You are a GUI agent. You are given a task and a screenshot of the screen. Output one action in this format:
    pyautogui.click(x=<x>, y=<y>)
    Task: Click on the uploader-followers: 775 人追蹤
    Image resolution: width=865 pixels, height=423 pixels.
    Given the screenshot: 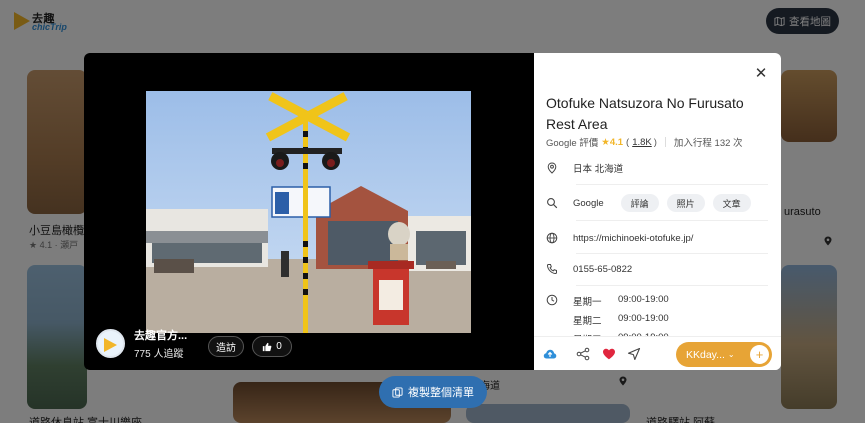 What is the action you would take?
    pyautogui.click(x=159, y=354)
    